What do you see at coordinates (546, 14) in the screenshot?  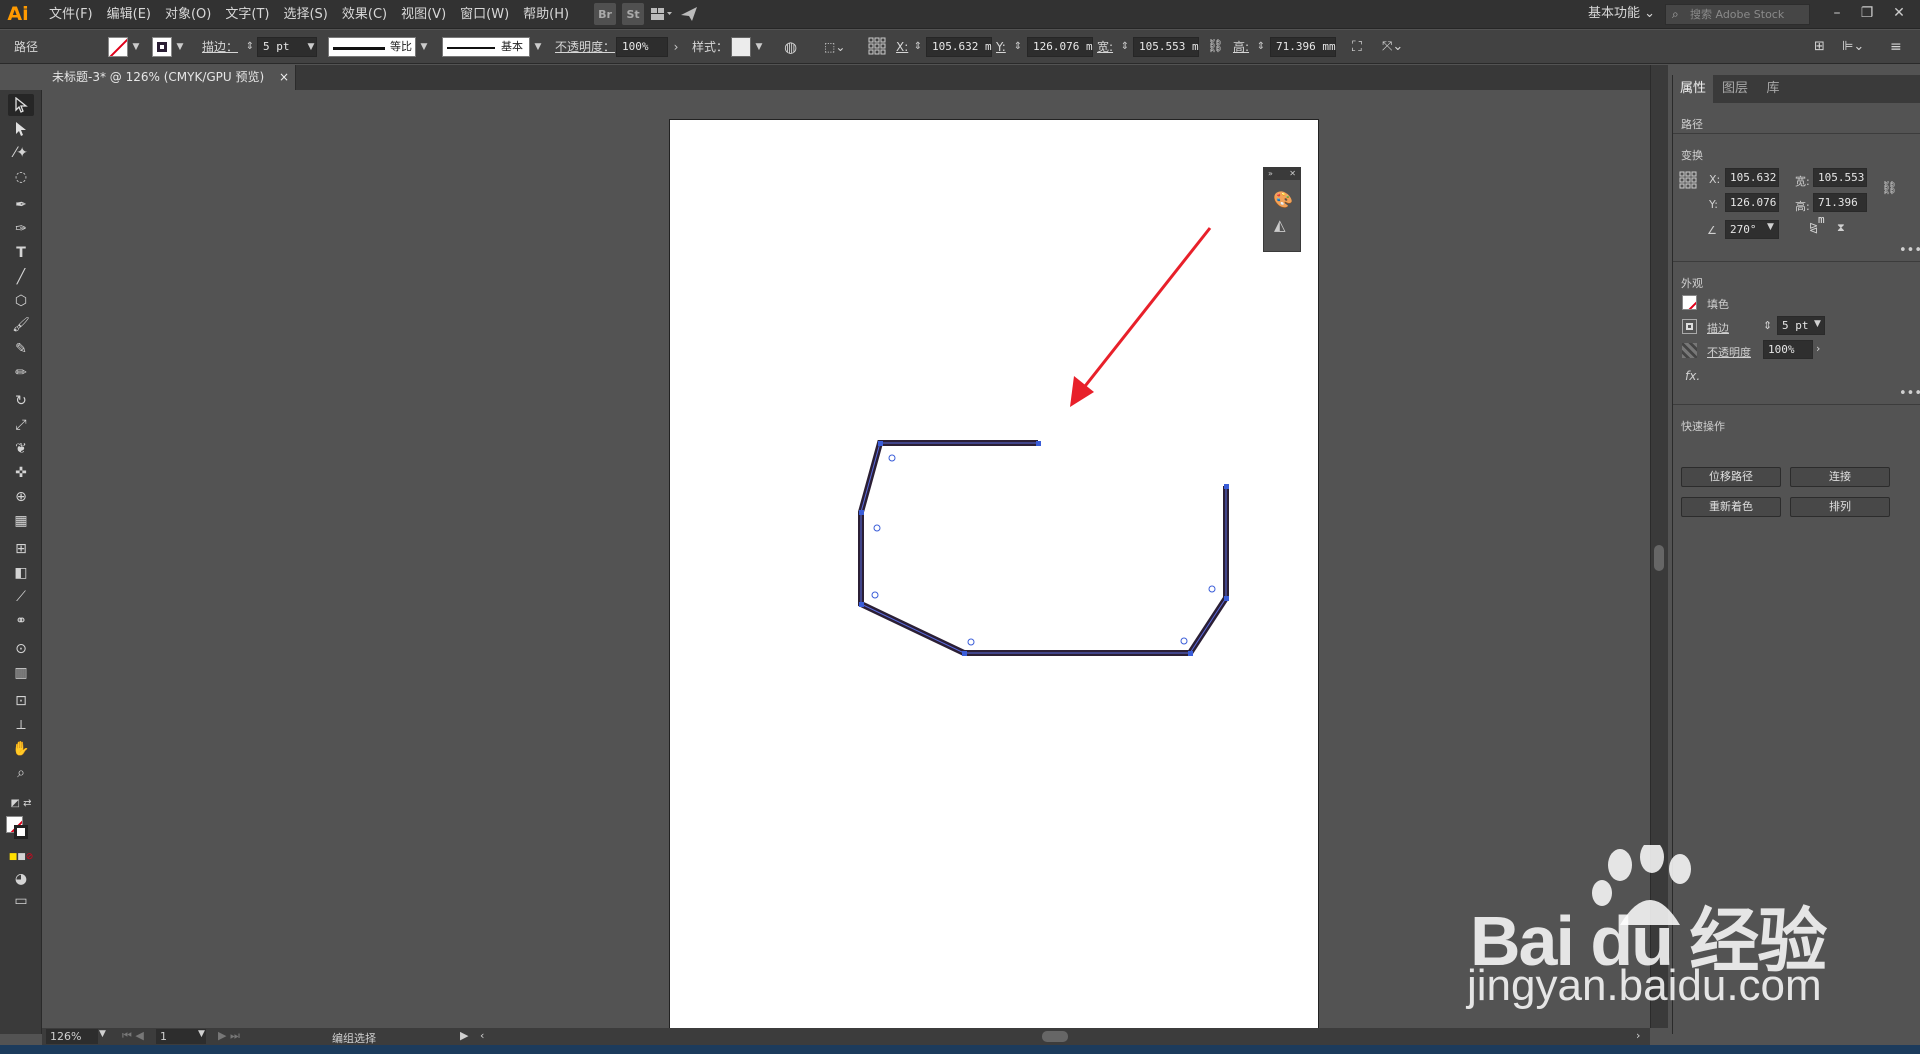 I see `menu-help: 帮助(H)` at bounding box center [546, 14].